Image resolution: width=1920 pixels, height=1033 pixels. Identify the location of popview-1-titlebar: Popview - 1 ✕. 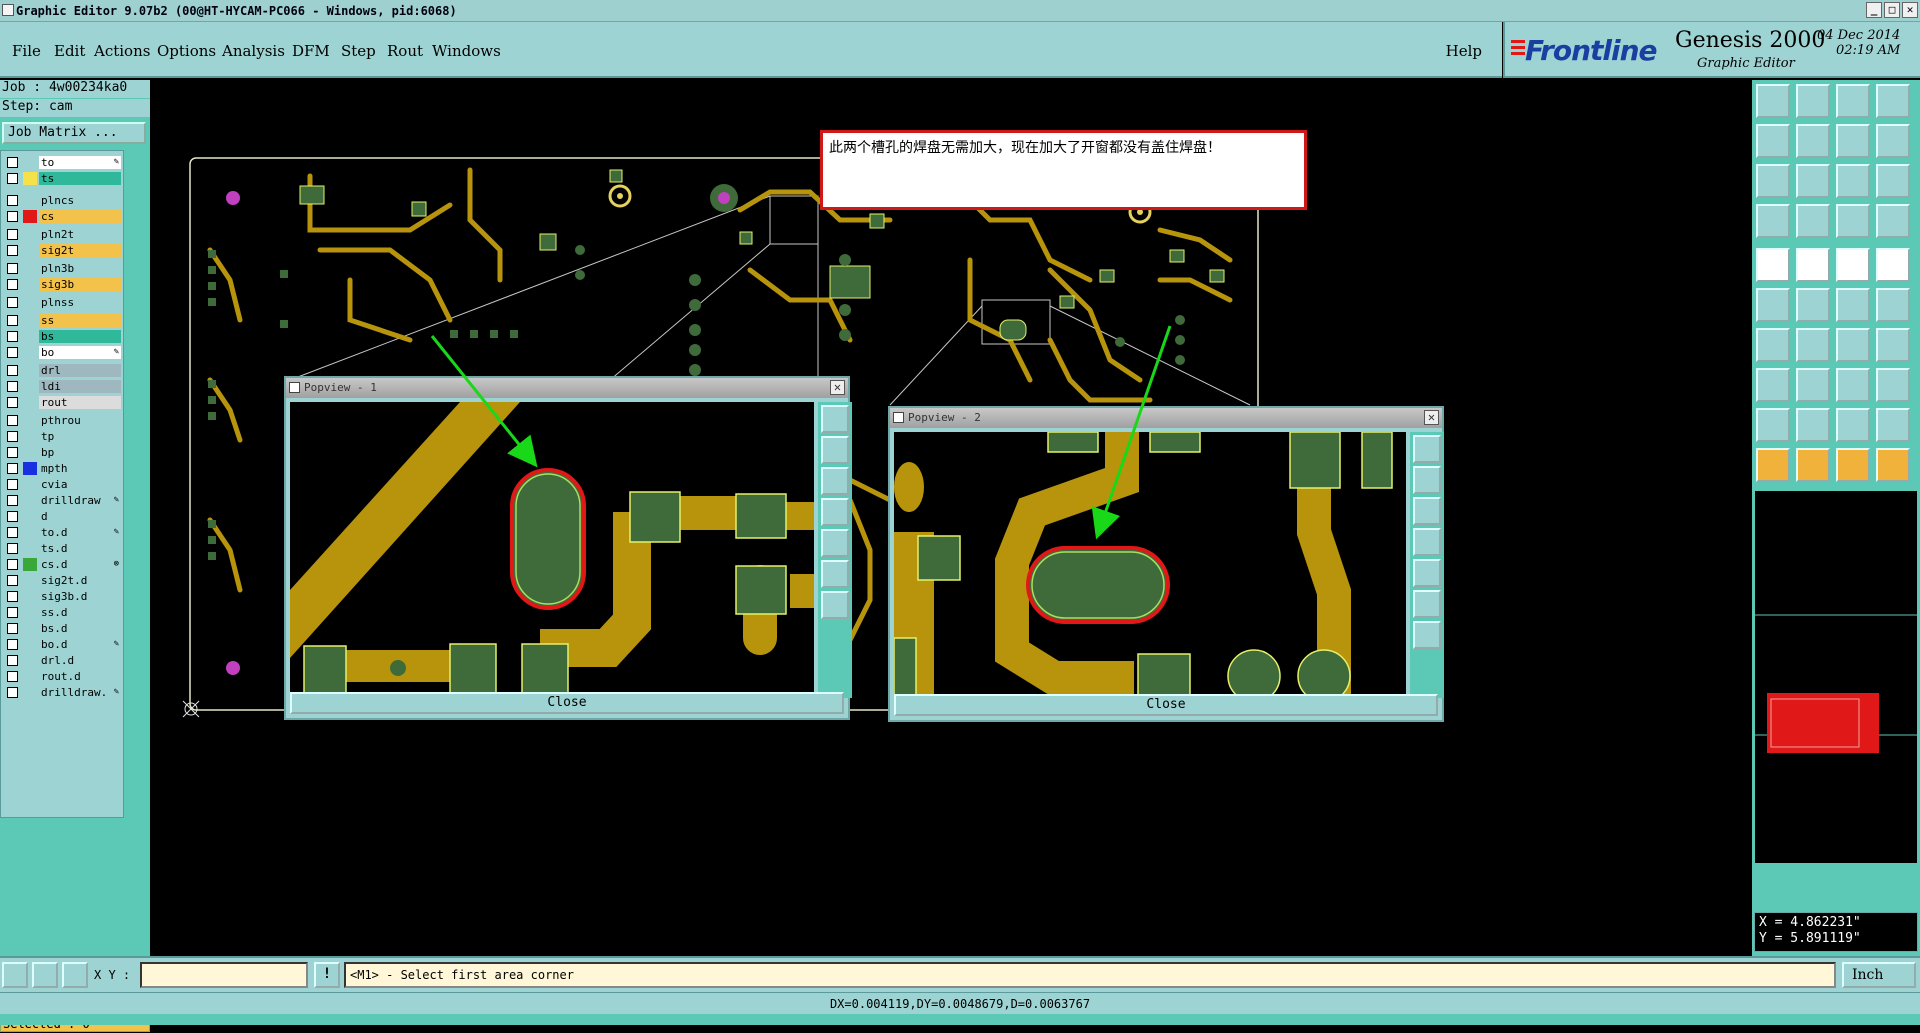
(567, 388).